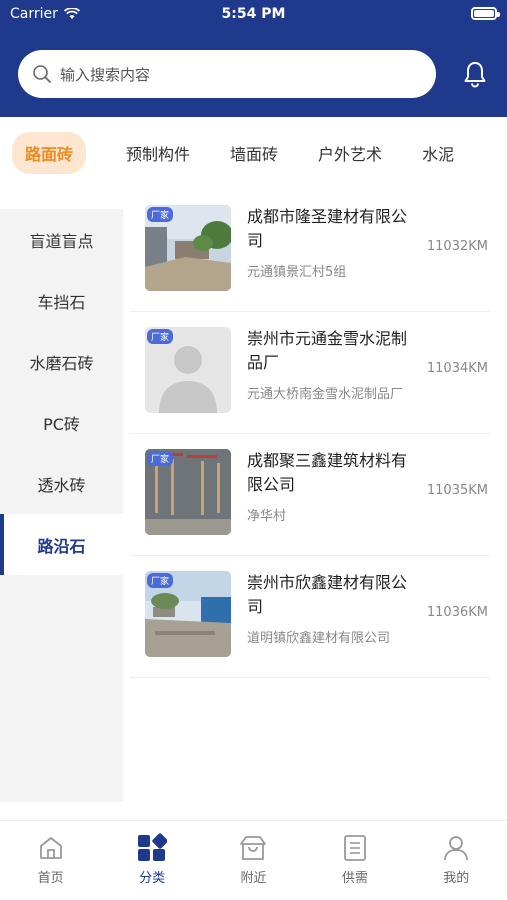  What do you see at coordinates (327, 594) in the screenshot?
I see `supplier-name: 崇州市欣鑫建材有限公司` at bounding box center [327, 594].